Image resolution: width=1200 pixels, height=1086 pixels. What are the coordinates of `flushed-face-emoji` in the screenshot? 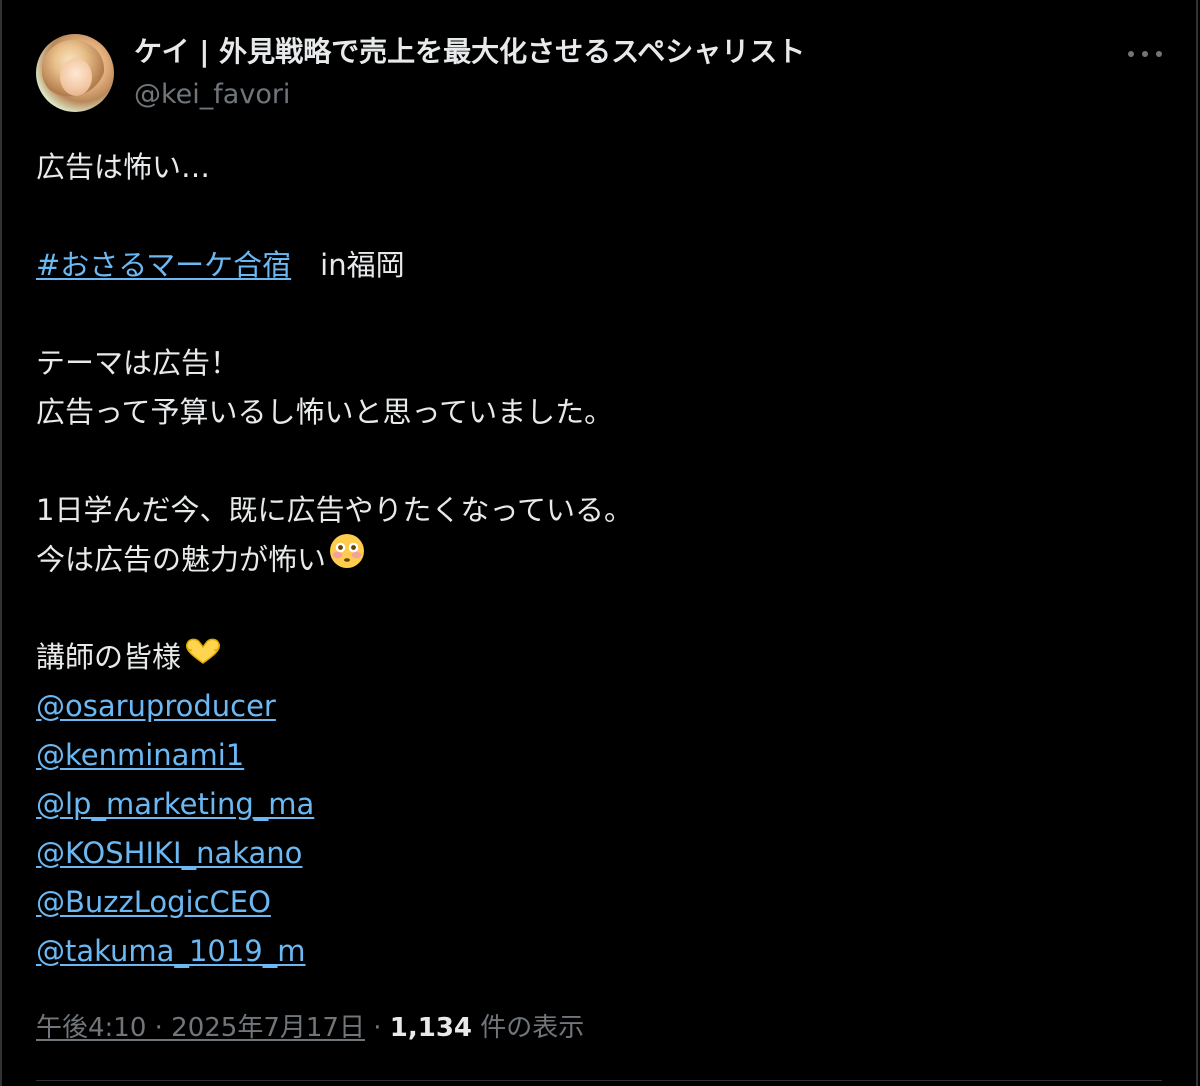 It's located at (347, 558).